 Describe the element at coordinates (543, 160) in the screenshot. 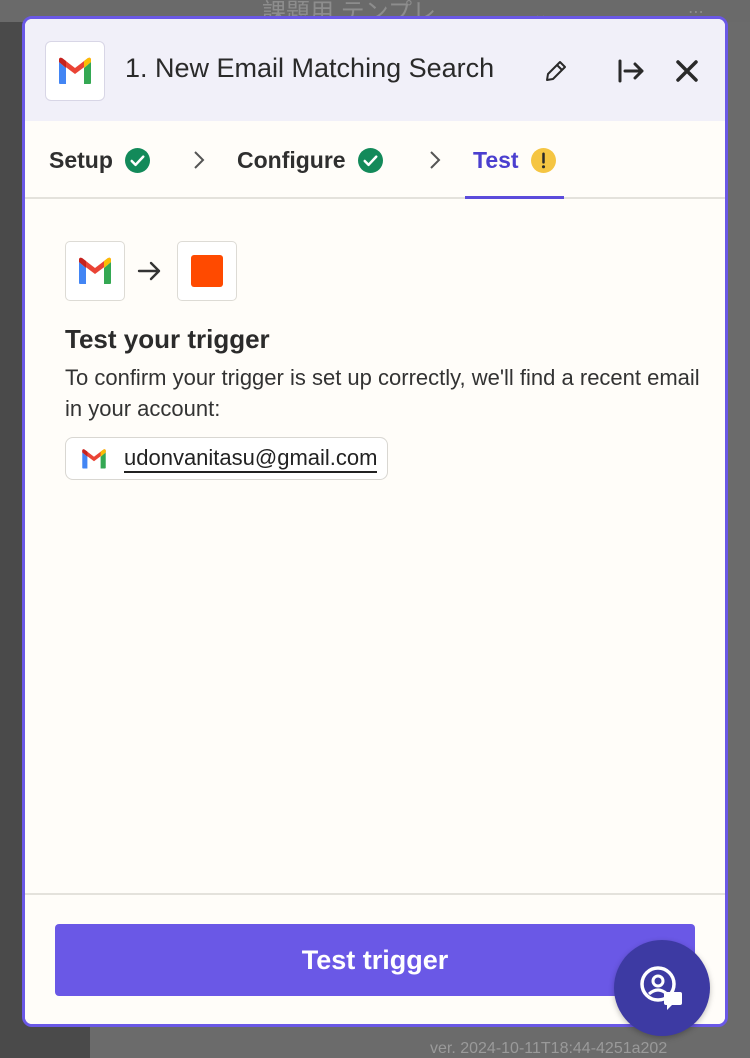

I see `warning-icon` at that location.